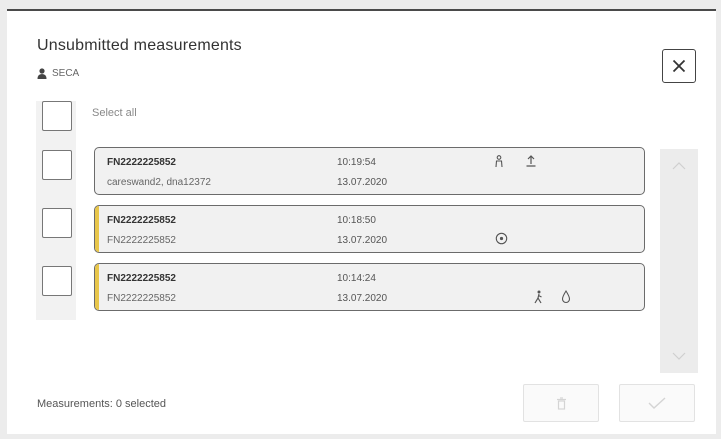 The height and width of the screenshot is (439, 721). What do you see at coordinates (159, 182) in the screenshot?
I see `measurement-subtitle: careswand2, dna12372` at bounding box center [159, 182].